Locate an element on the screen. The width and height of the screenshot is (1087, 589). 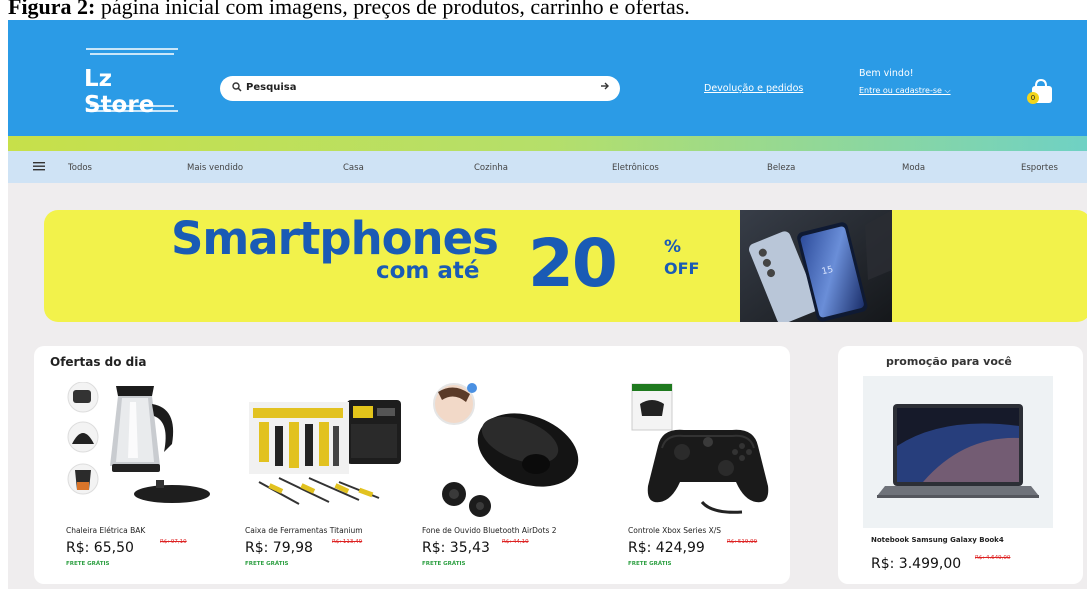
banner-off: OFF is located at coordinates (682, 268).